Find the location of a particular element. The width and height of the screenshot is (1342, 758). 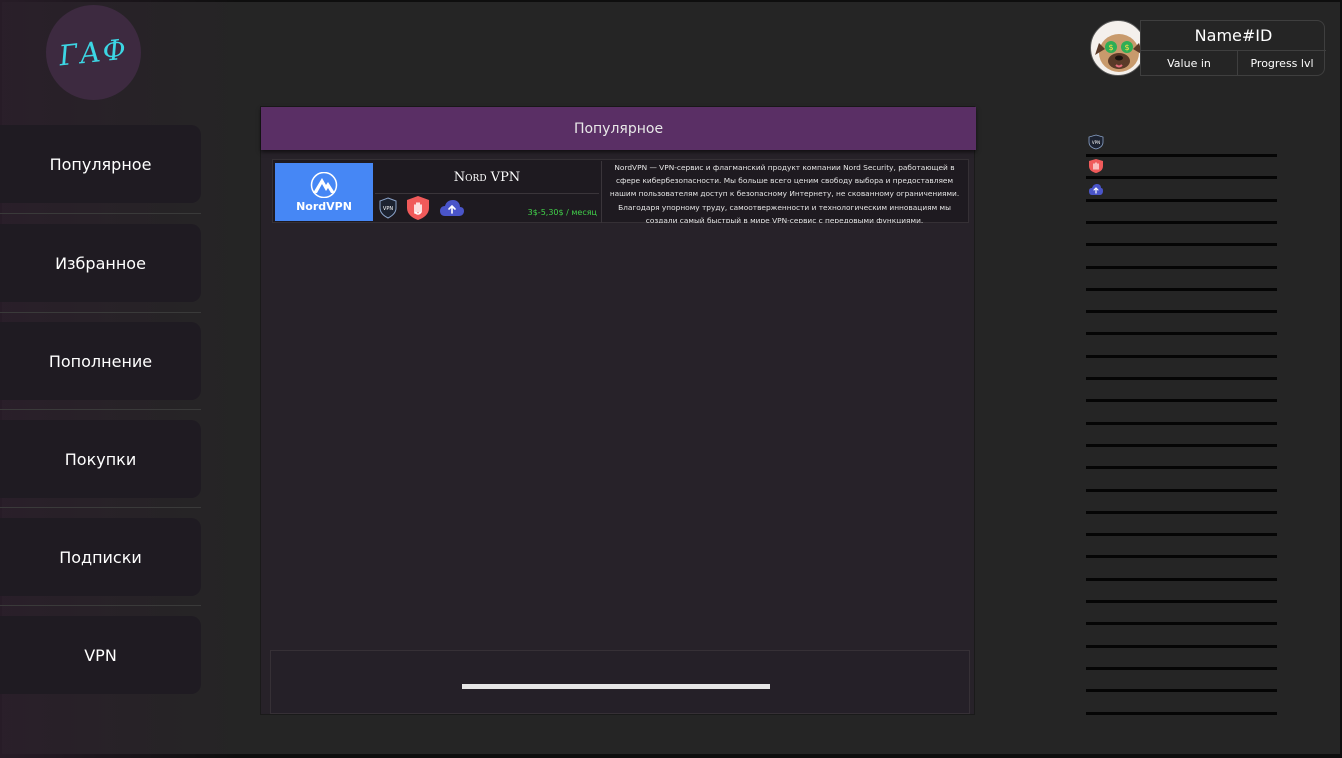

nav-item-subscriptions: Подписки is located at coordinates (100, 557).